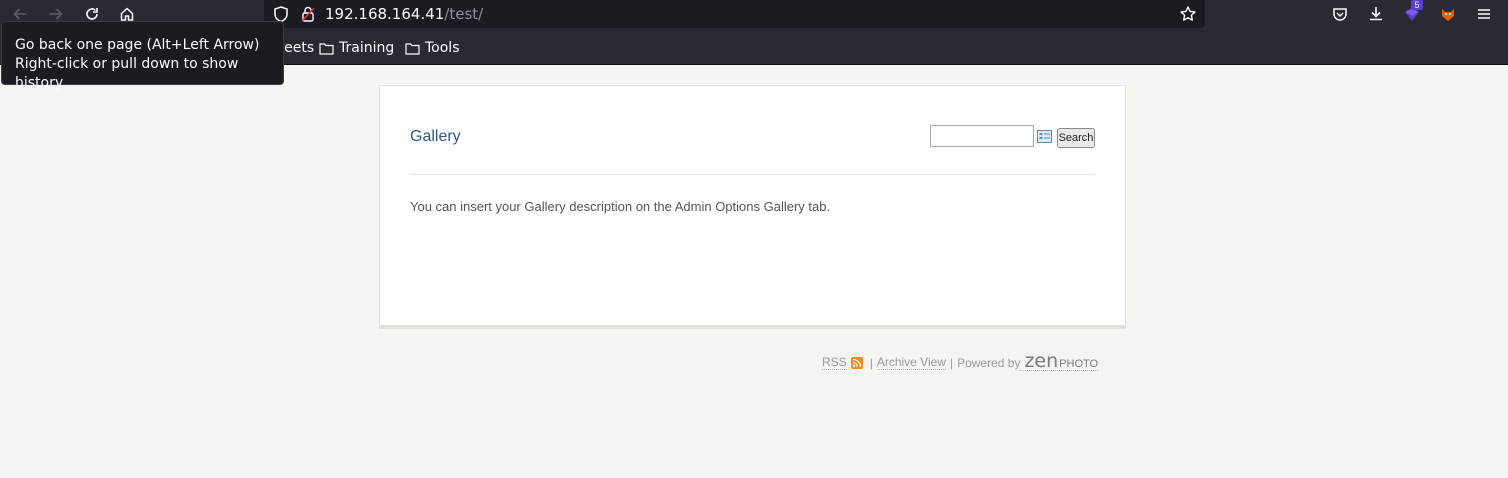  What do you see at coordinates (1044, 136) in the screenshot?
I see `search-options-icon` at bounding box center [1044, 136].